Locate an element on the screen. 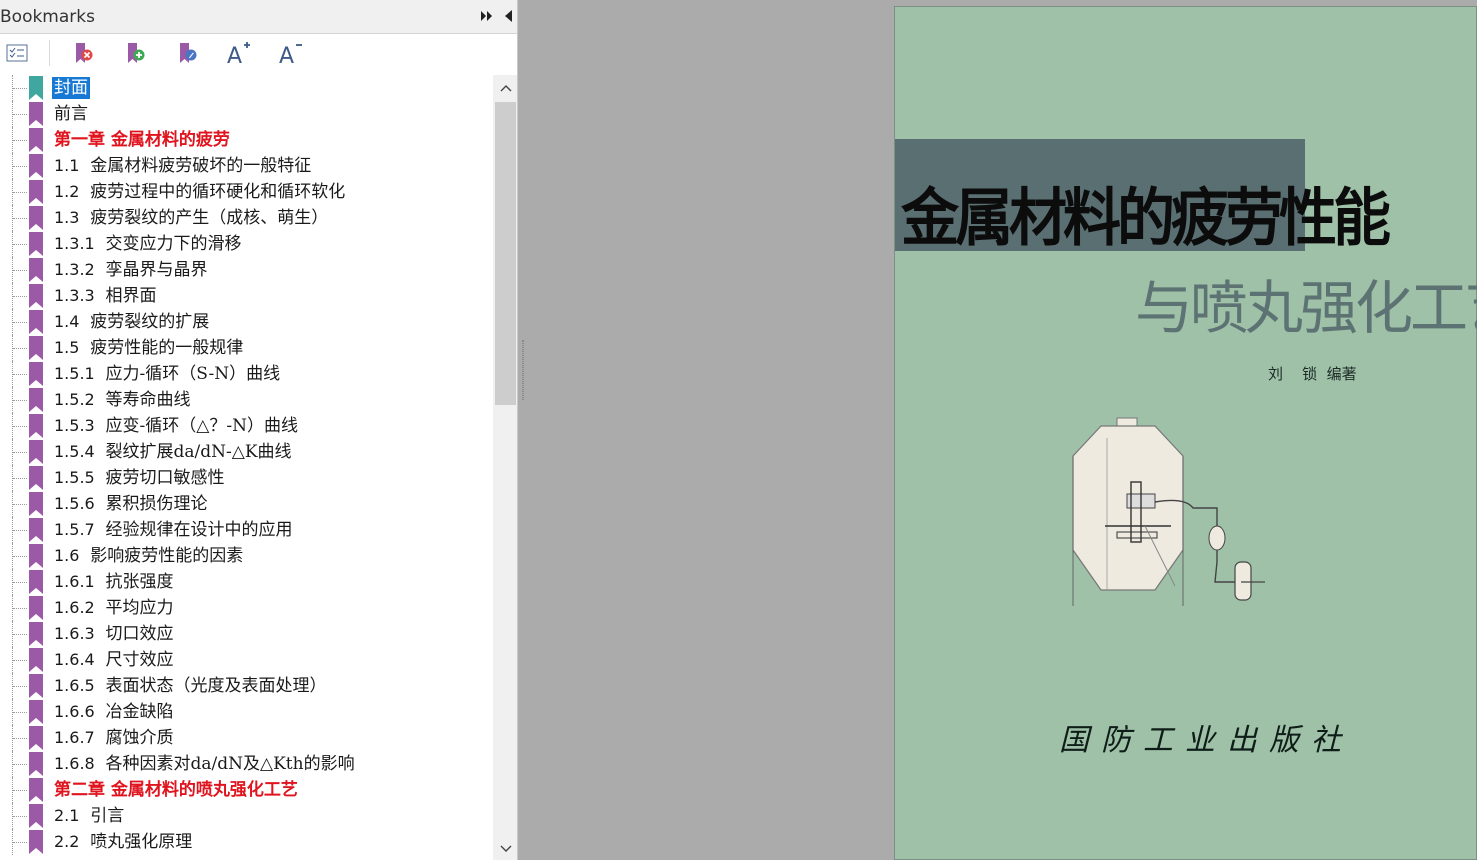 Image resolution: width=1477 pixels, height=860 pixels. vertical-scrollbar is located at coordinates (505, 467).